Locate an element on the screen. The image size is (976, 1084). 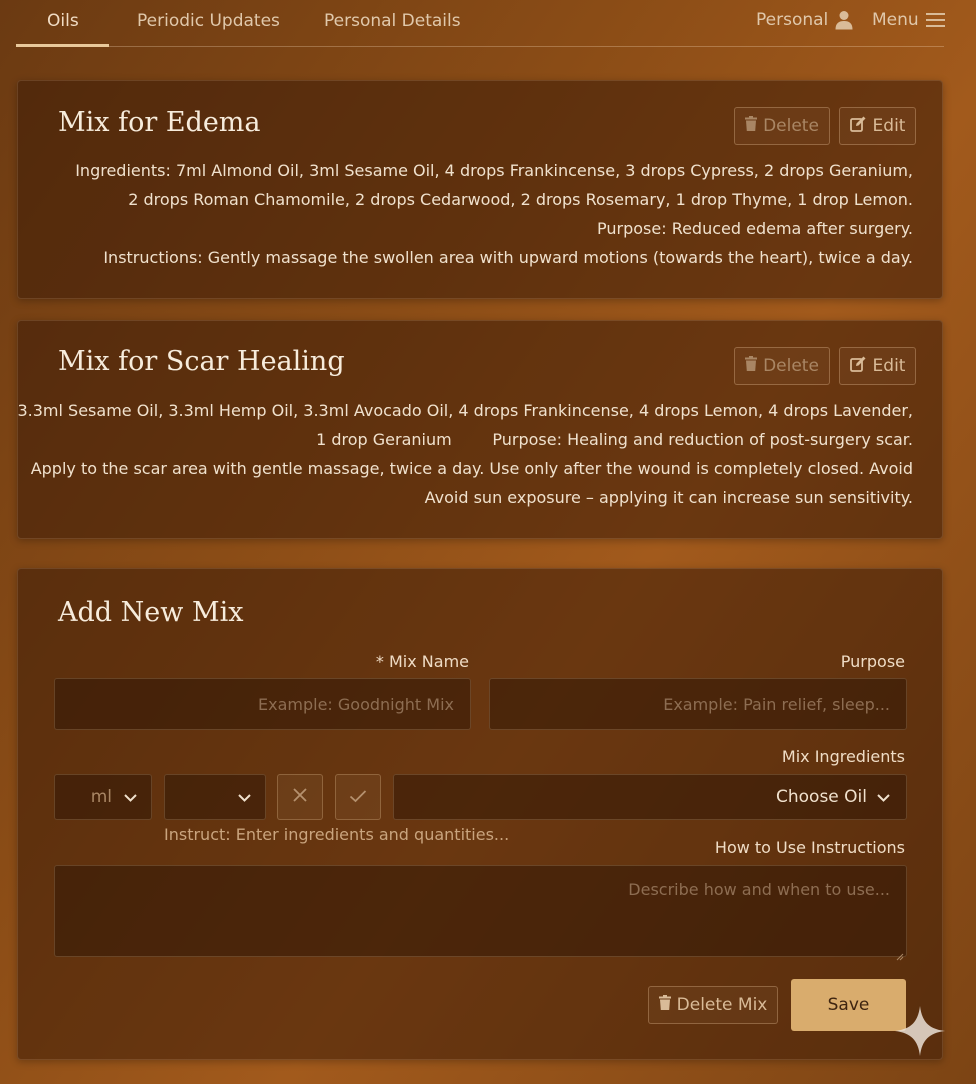
hamburger-icon is located at coordinates (935, 20).